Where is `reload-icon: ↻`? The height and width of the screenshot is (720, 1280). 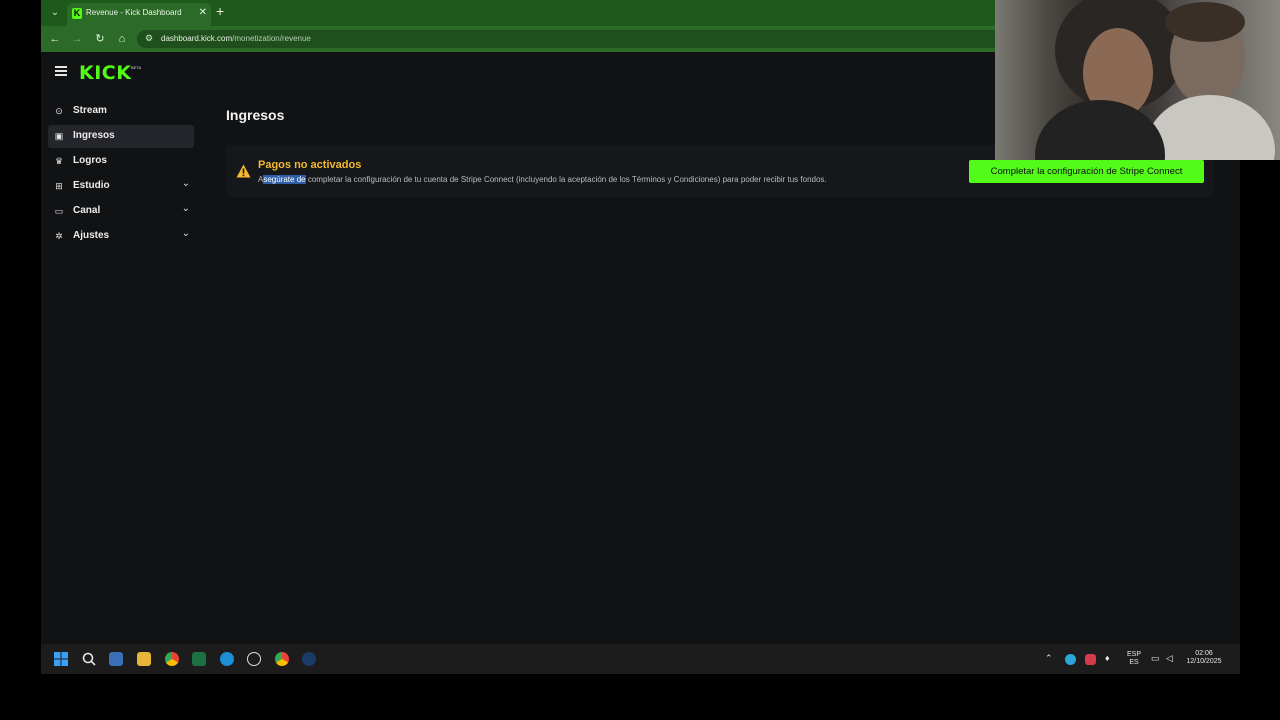 reload-icon: ↻ is located at coordinates (100, 39).